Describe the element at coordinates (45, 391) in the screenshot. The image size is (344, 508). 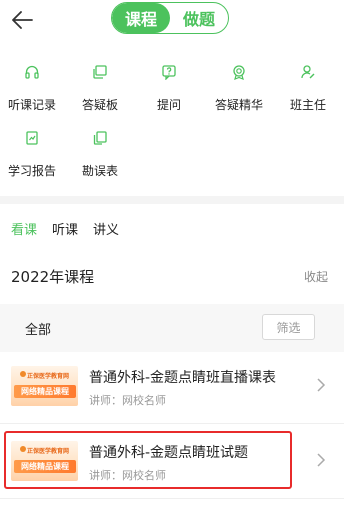
I see `thumb-ribbon: 网络精品课程` at that location.